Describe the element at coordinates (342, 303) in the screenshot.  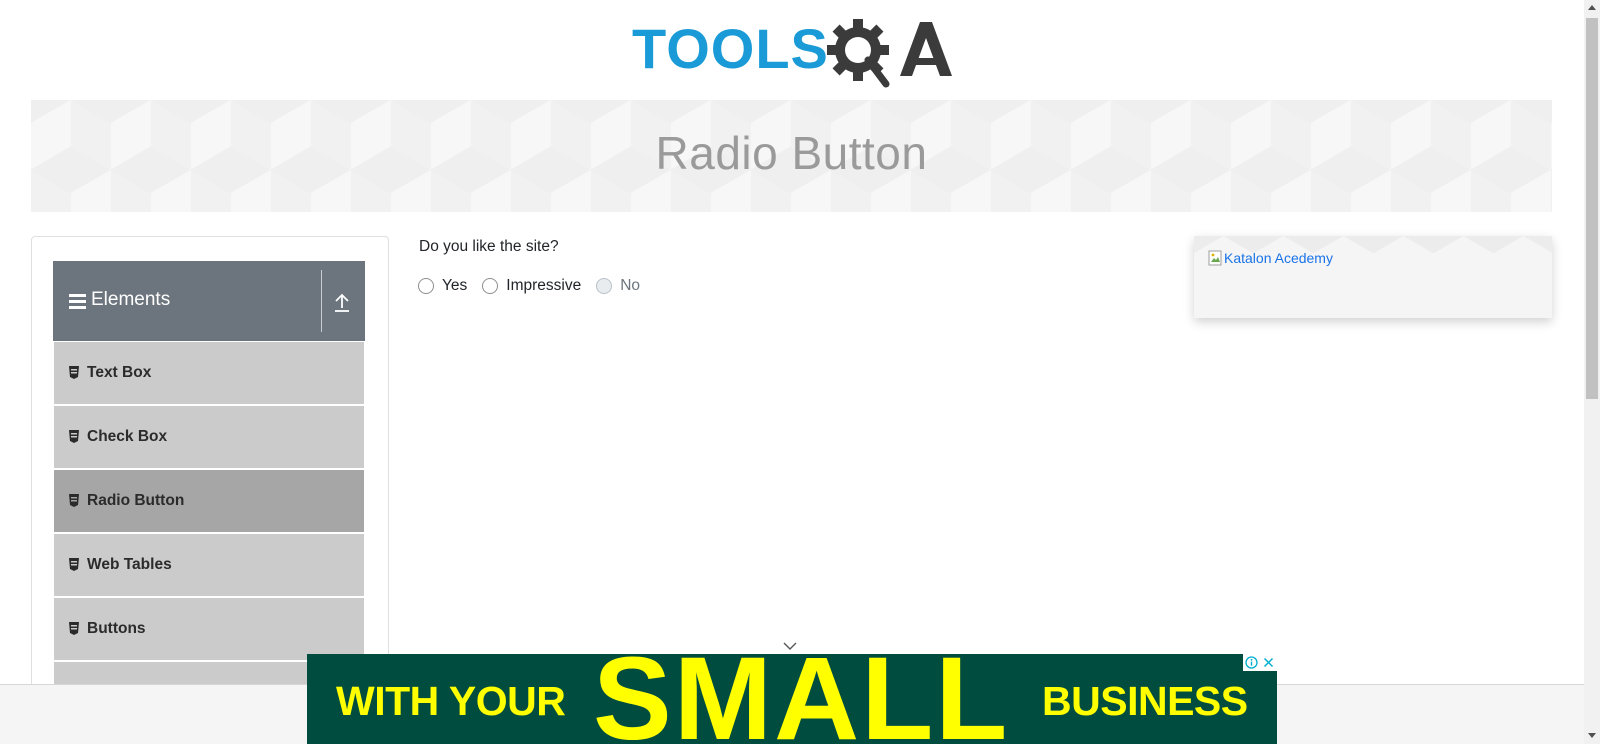
I see `collapse-arrow-up-icon` at that location.